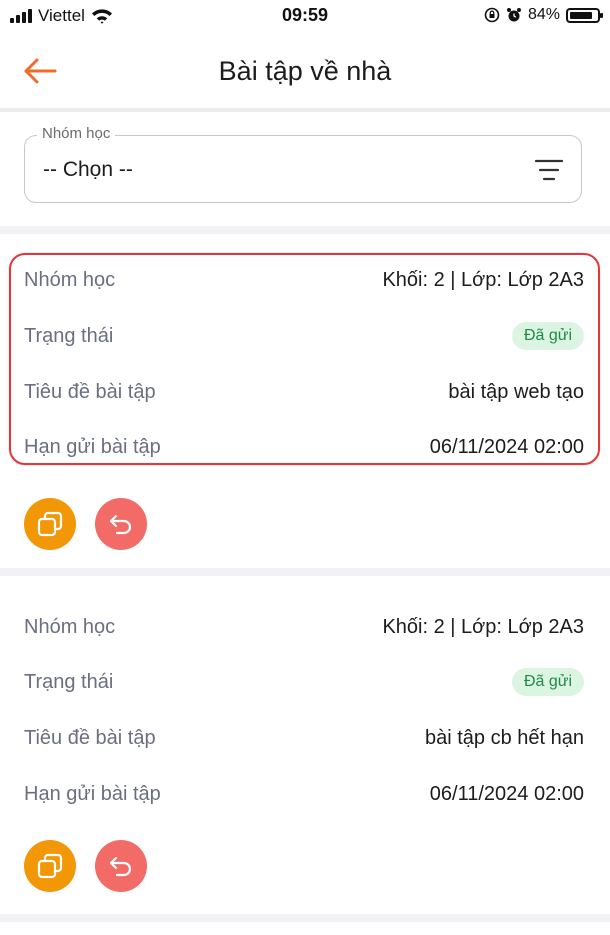  I want to click on battery-percent: 84%, so click(543, 14).